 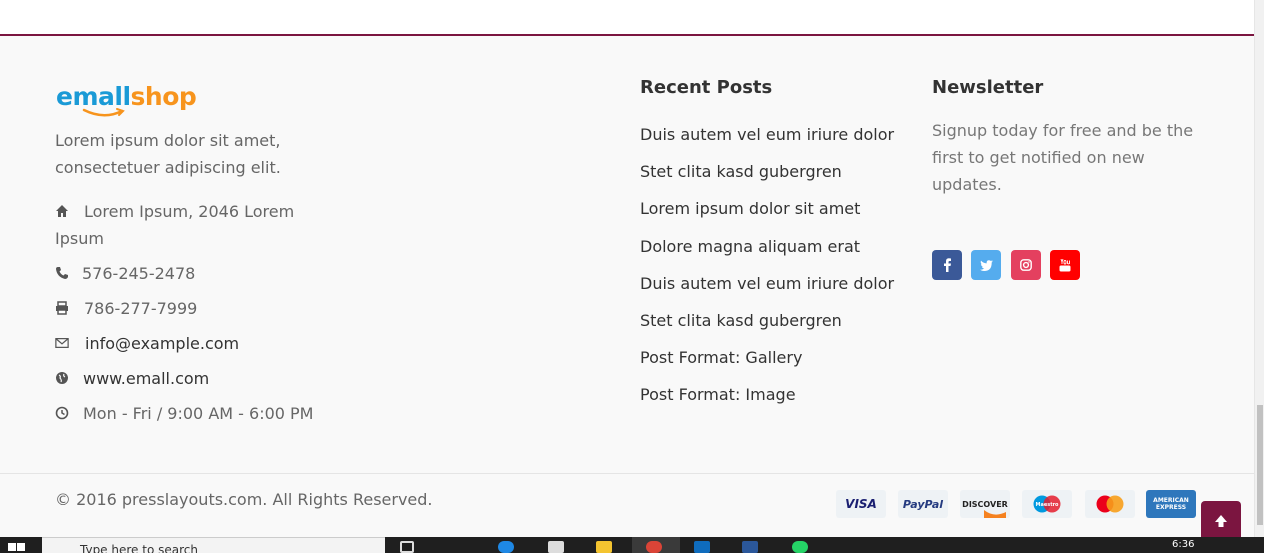 I want to click on contact-phone-text: 576-245-2478, so click(x=139, y=273).